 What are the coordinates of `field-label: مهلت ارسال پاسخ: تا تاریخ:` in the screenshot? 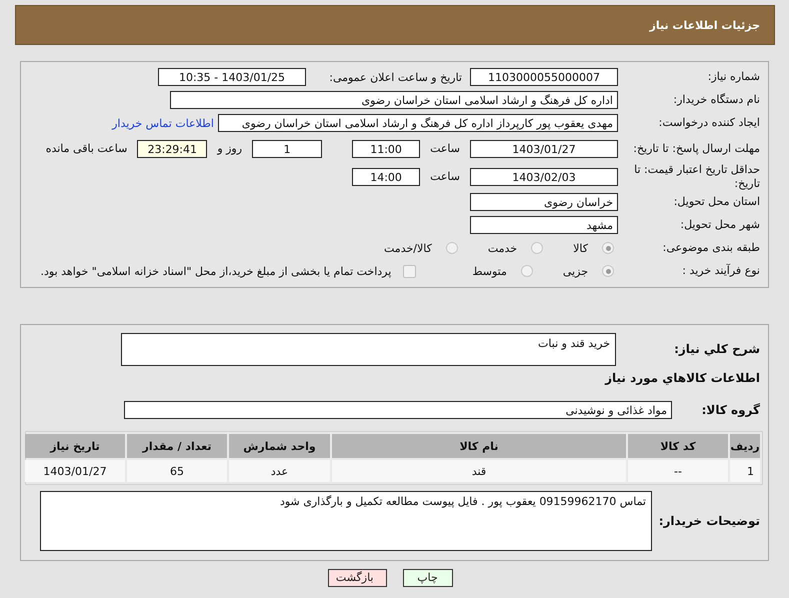 It's located at (696, 149).